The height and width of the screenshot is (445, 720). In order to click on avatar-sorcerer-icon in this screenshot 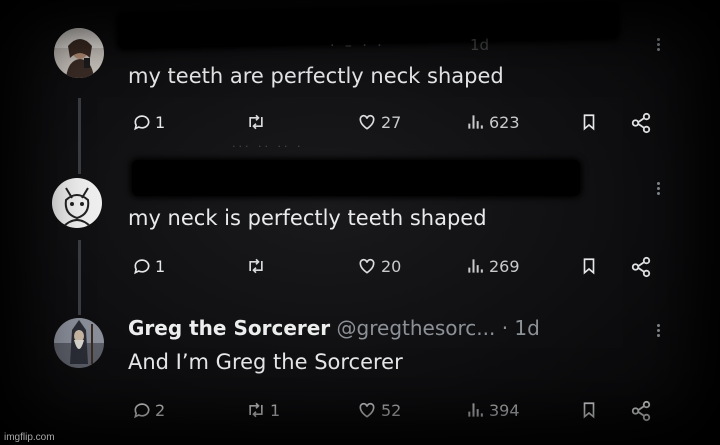, I will do `click(79, 343)`.